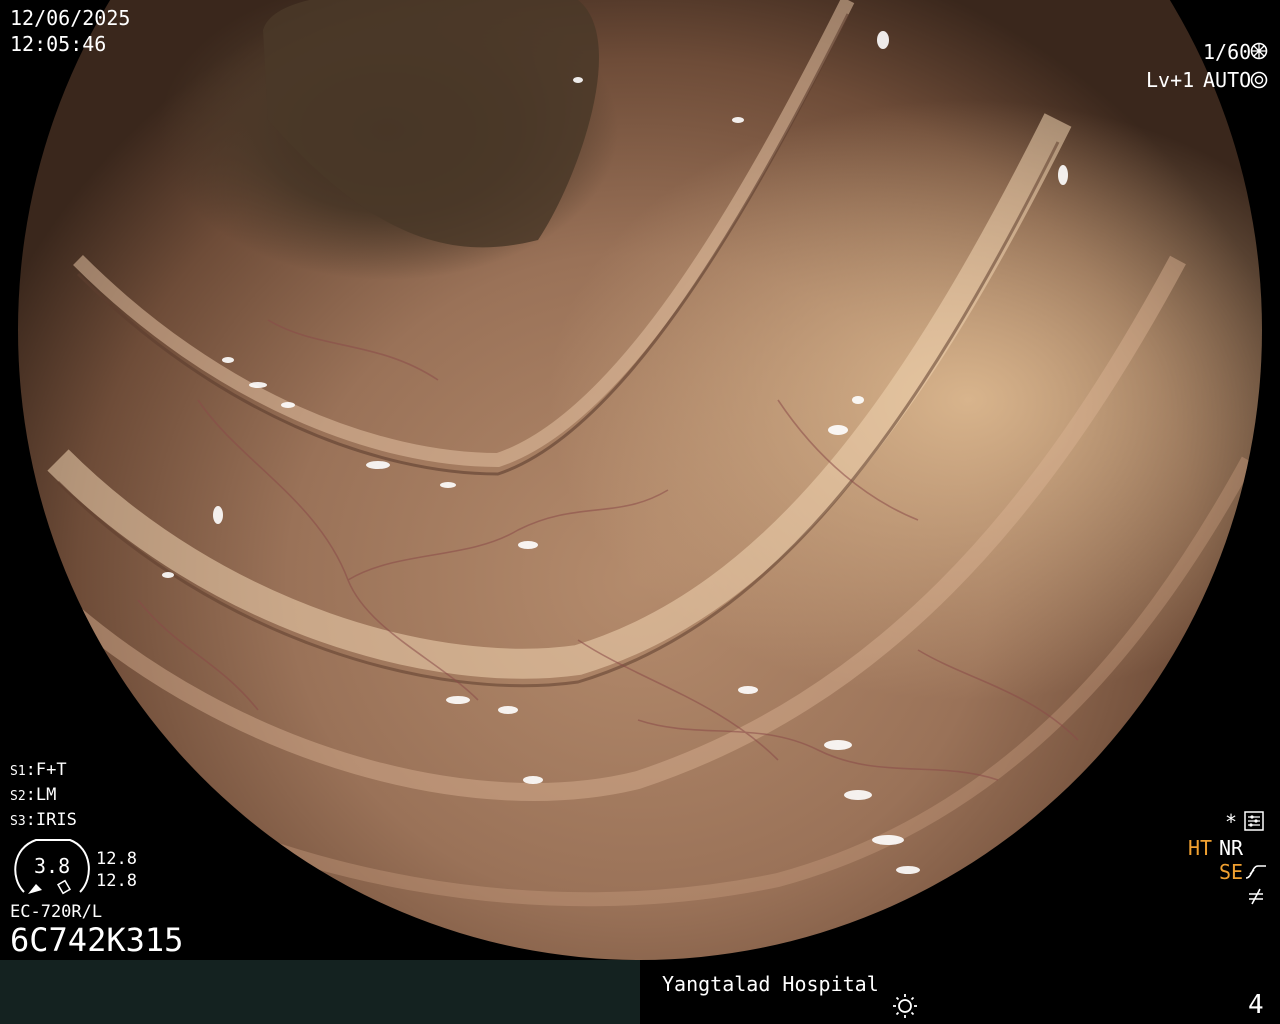 This screenshot has height=1024, width=1280. Describe the element at coordinates (116, 859) in the screenshot. I see `gauge-top-value: 12.8` at that location.